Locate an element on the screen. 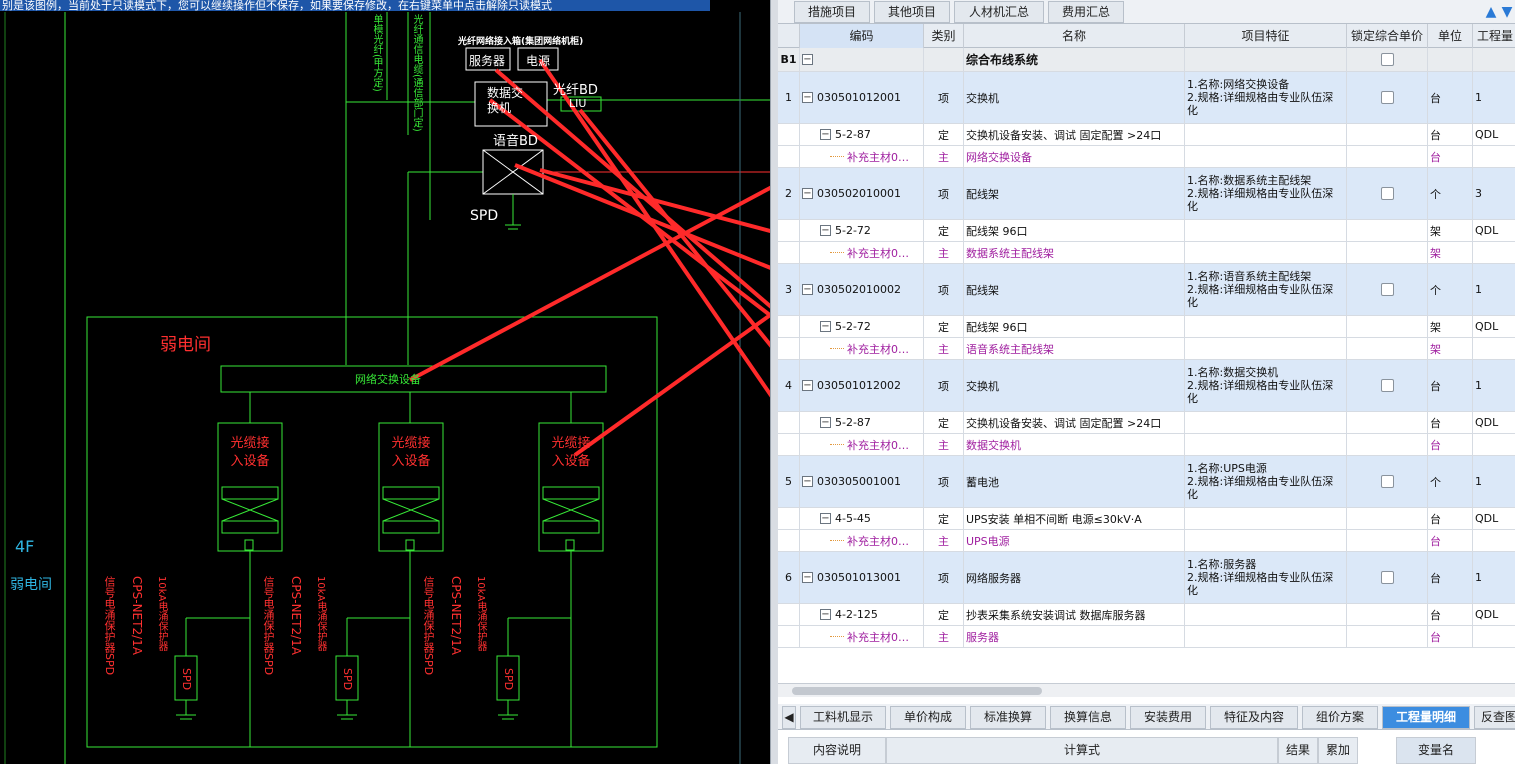 The height and width of the screenshot is (764, 1515). feature-cell: 1.名称:语音系统主配线架 2.规格:详细规格由专业队伍深化 is located at coordinates (1266, 289).